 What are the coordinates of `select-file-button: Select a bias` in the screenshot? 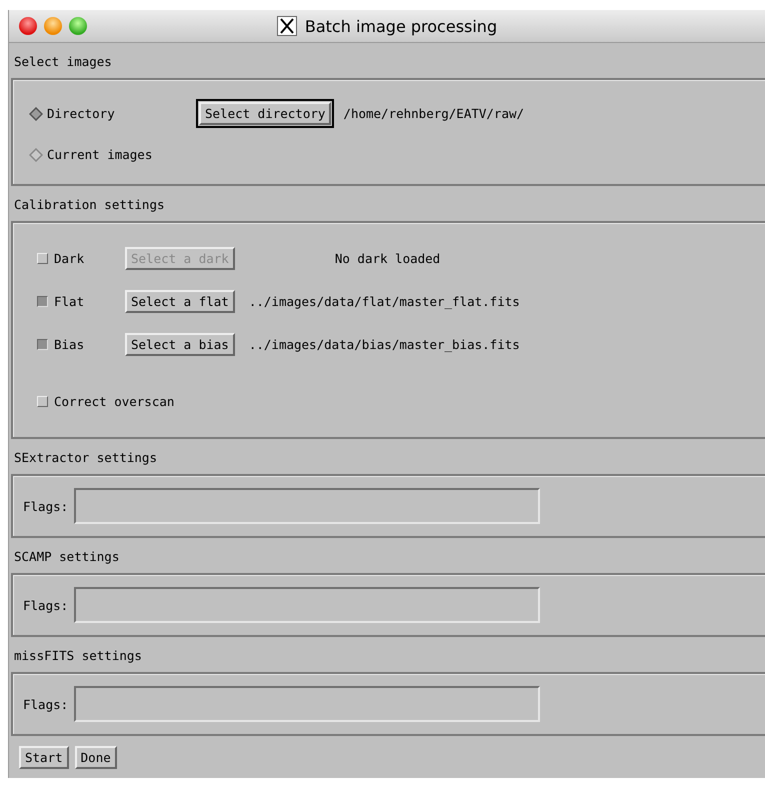 It's located at (180, 344).